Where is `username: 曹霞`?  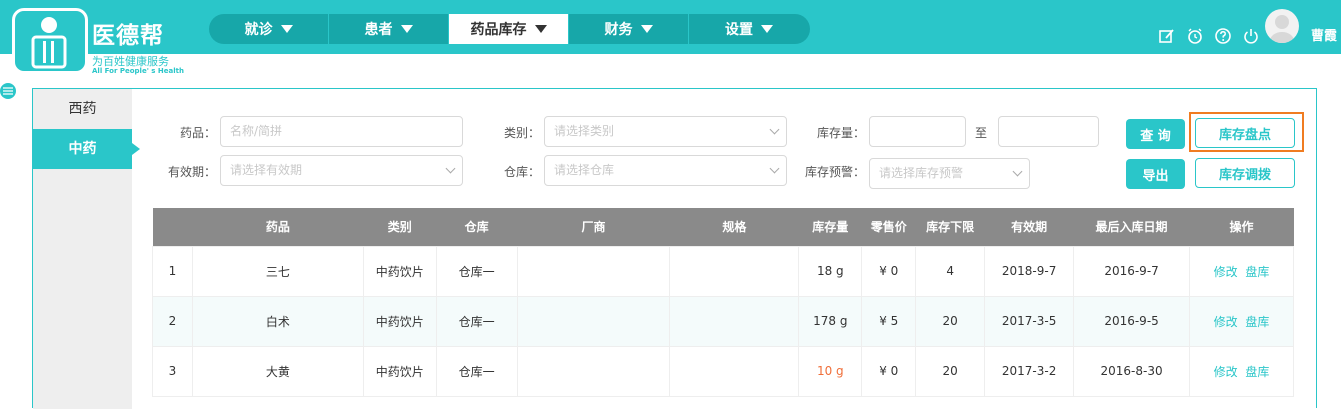 username: 曹霞 is located at coordinates (1324, 34).